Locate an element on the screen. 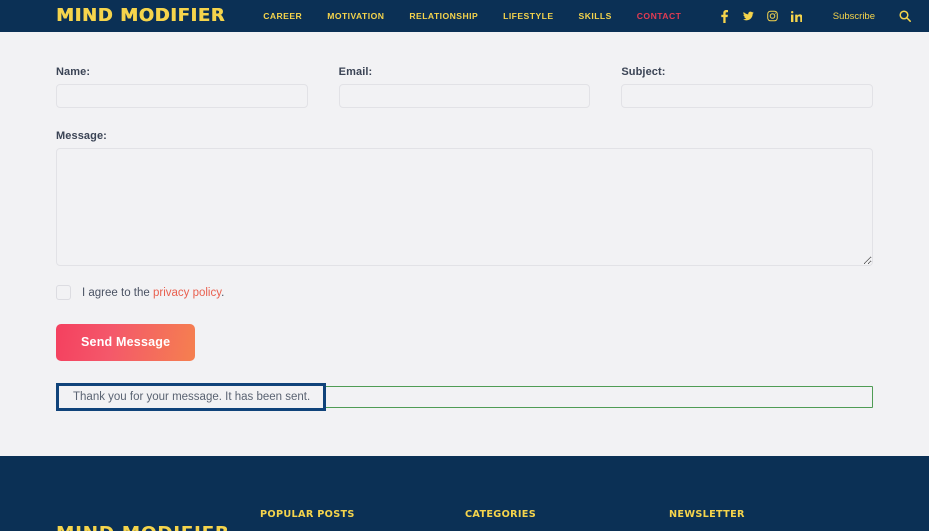 The height and width of the screenshot is (531, 929). message-label: Message: is located at coordinates (81, 136).